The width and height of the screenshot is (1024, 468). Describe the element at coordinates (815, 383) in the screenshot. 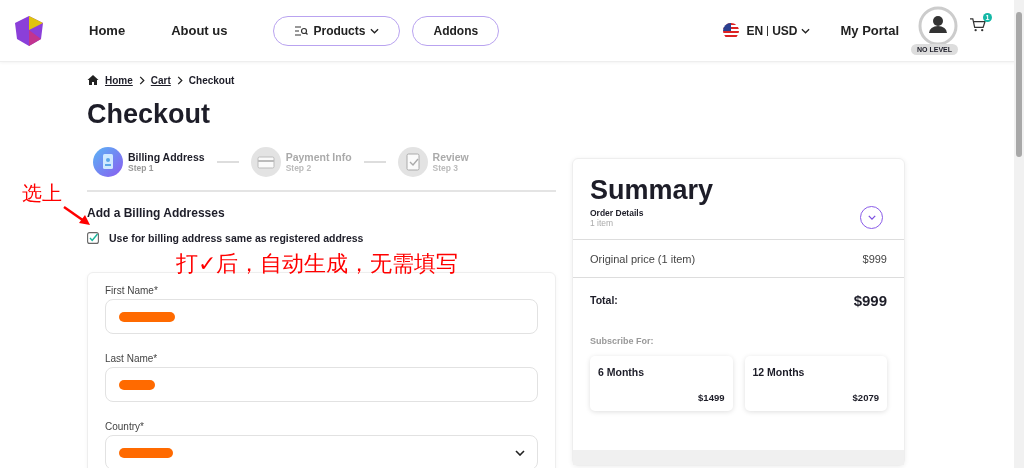

I see `plan-option: 12 Months $2079` at that location.